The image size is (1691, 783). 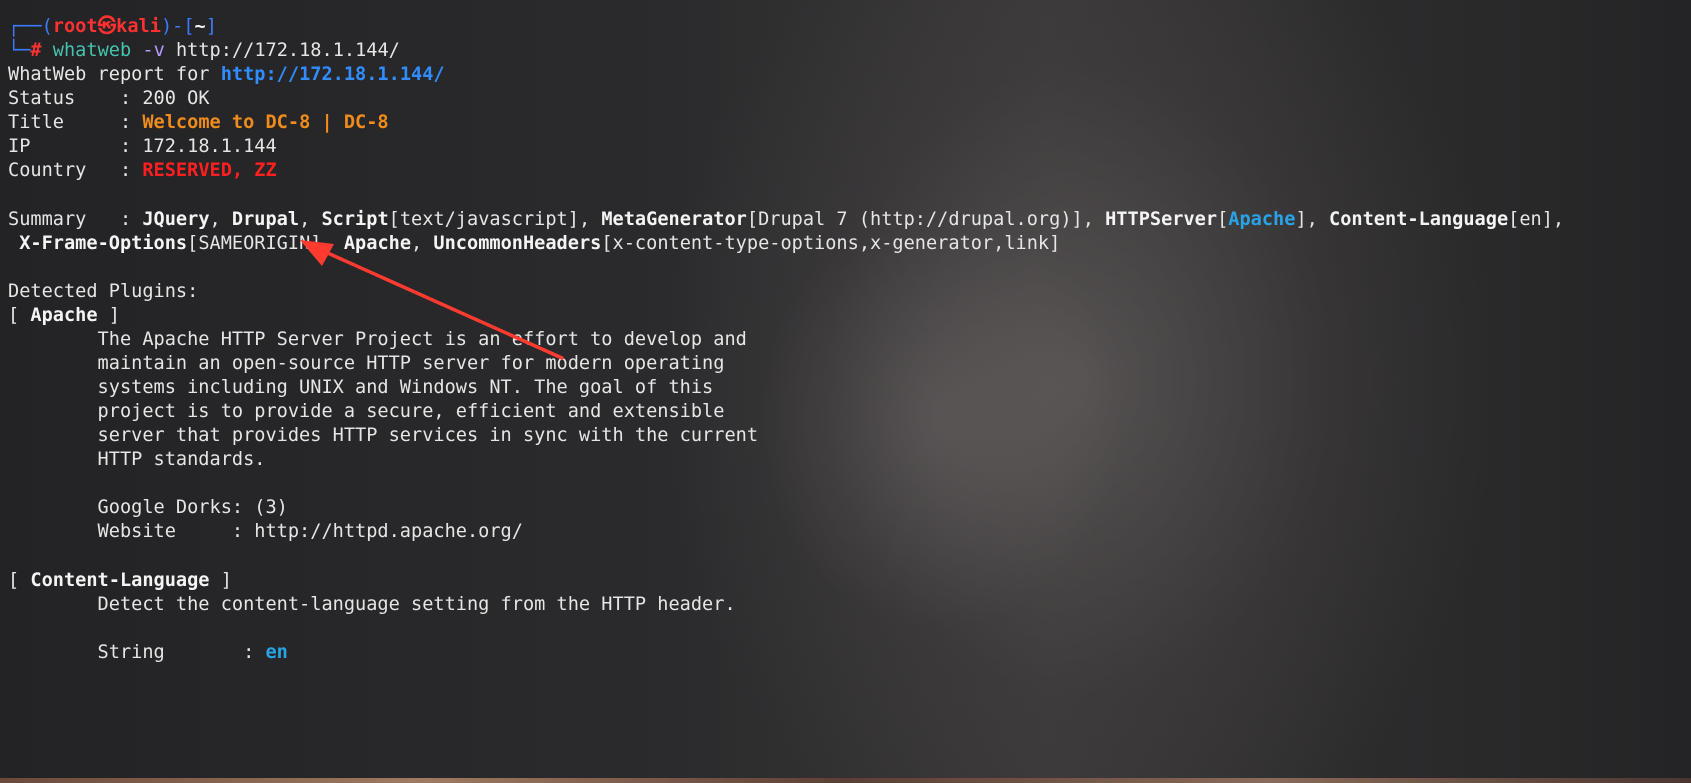 I want to click on content-language-string: String : en, so click(x=148, y=653).